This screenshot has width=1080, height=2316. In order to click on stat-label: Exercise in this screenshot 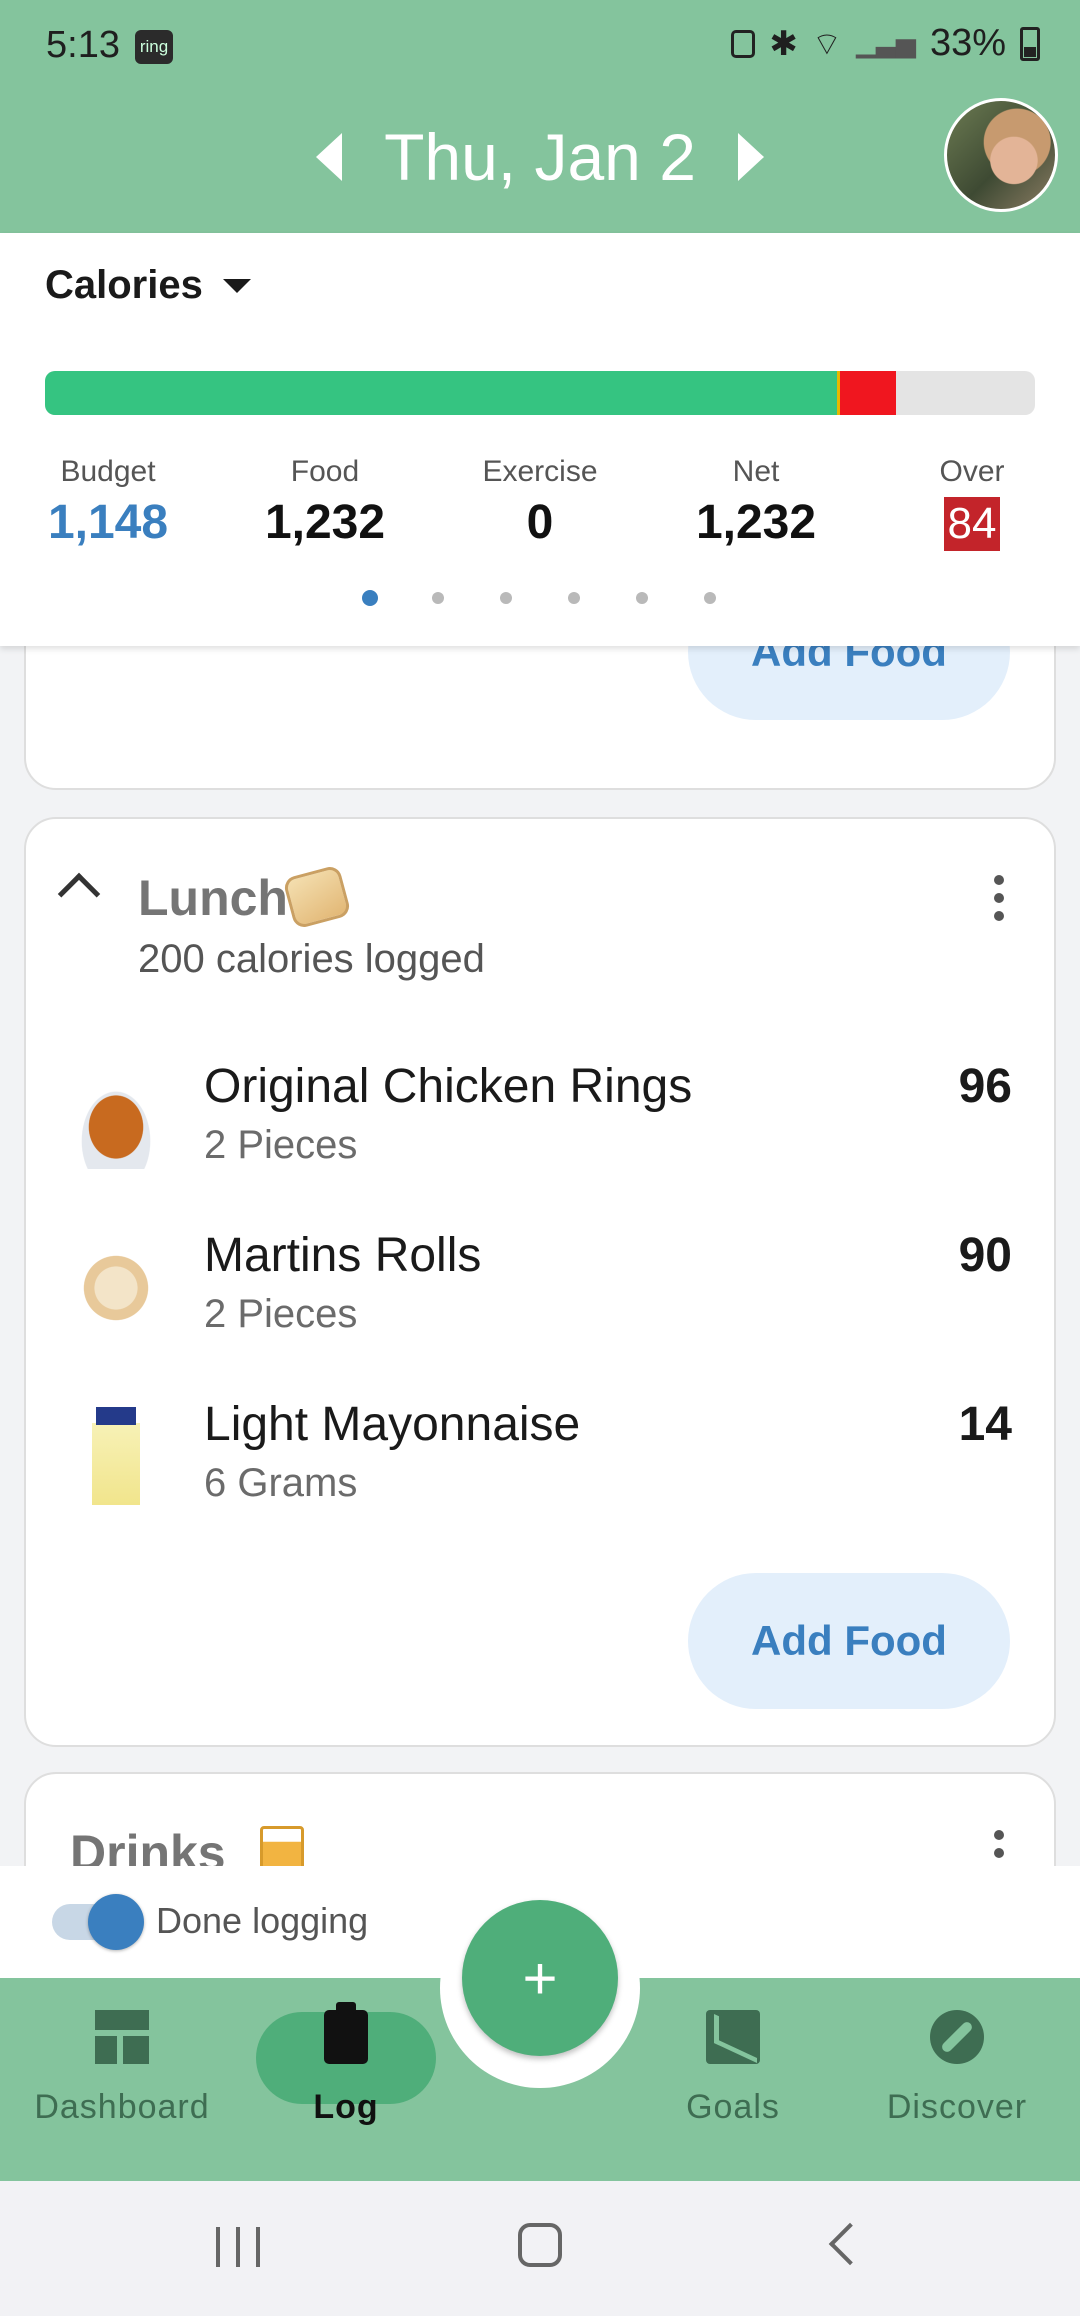, I will do `click(540, 471)`.